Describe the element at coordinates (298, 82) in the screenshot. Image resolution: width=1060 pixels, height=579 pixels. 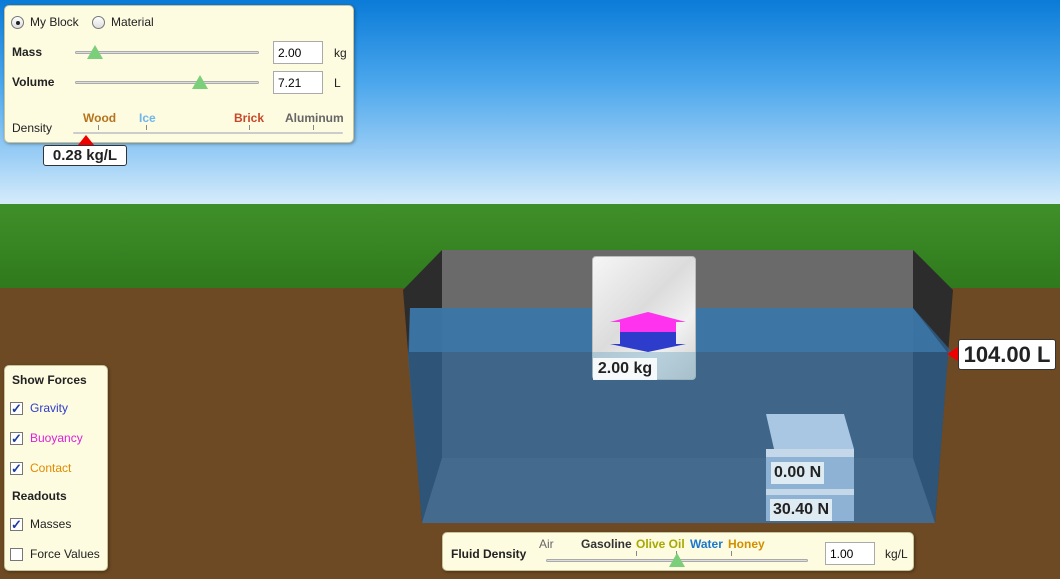
I see `volume-input` at that location.